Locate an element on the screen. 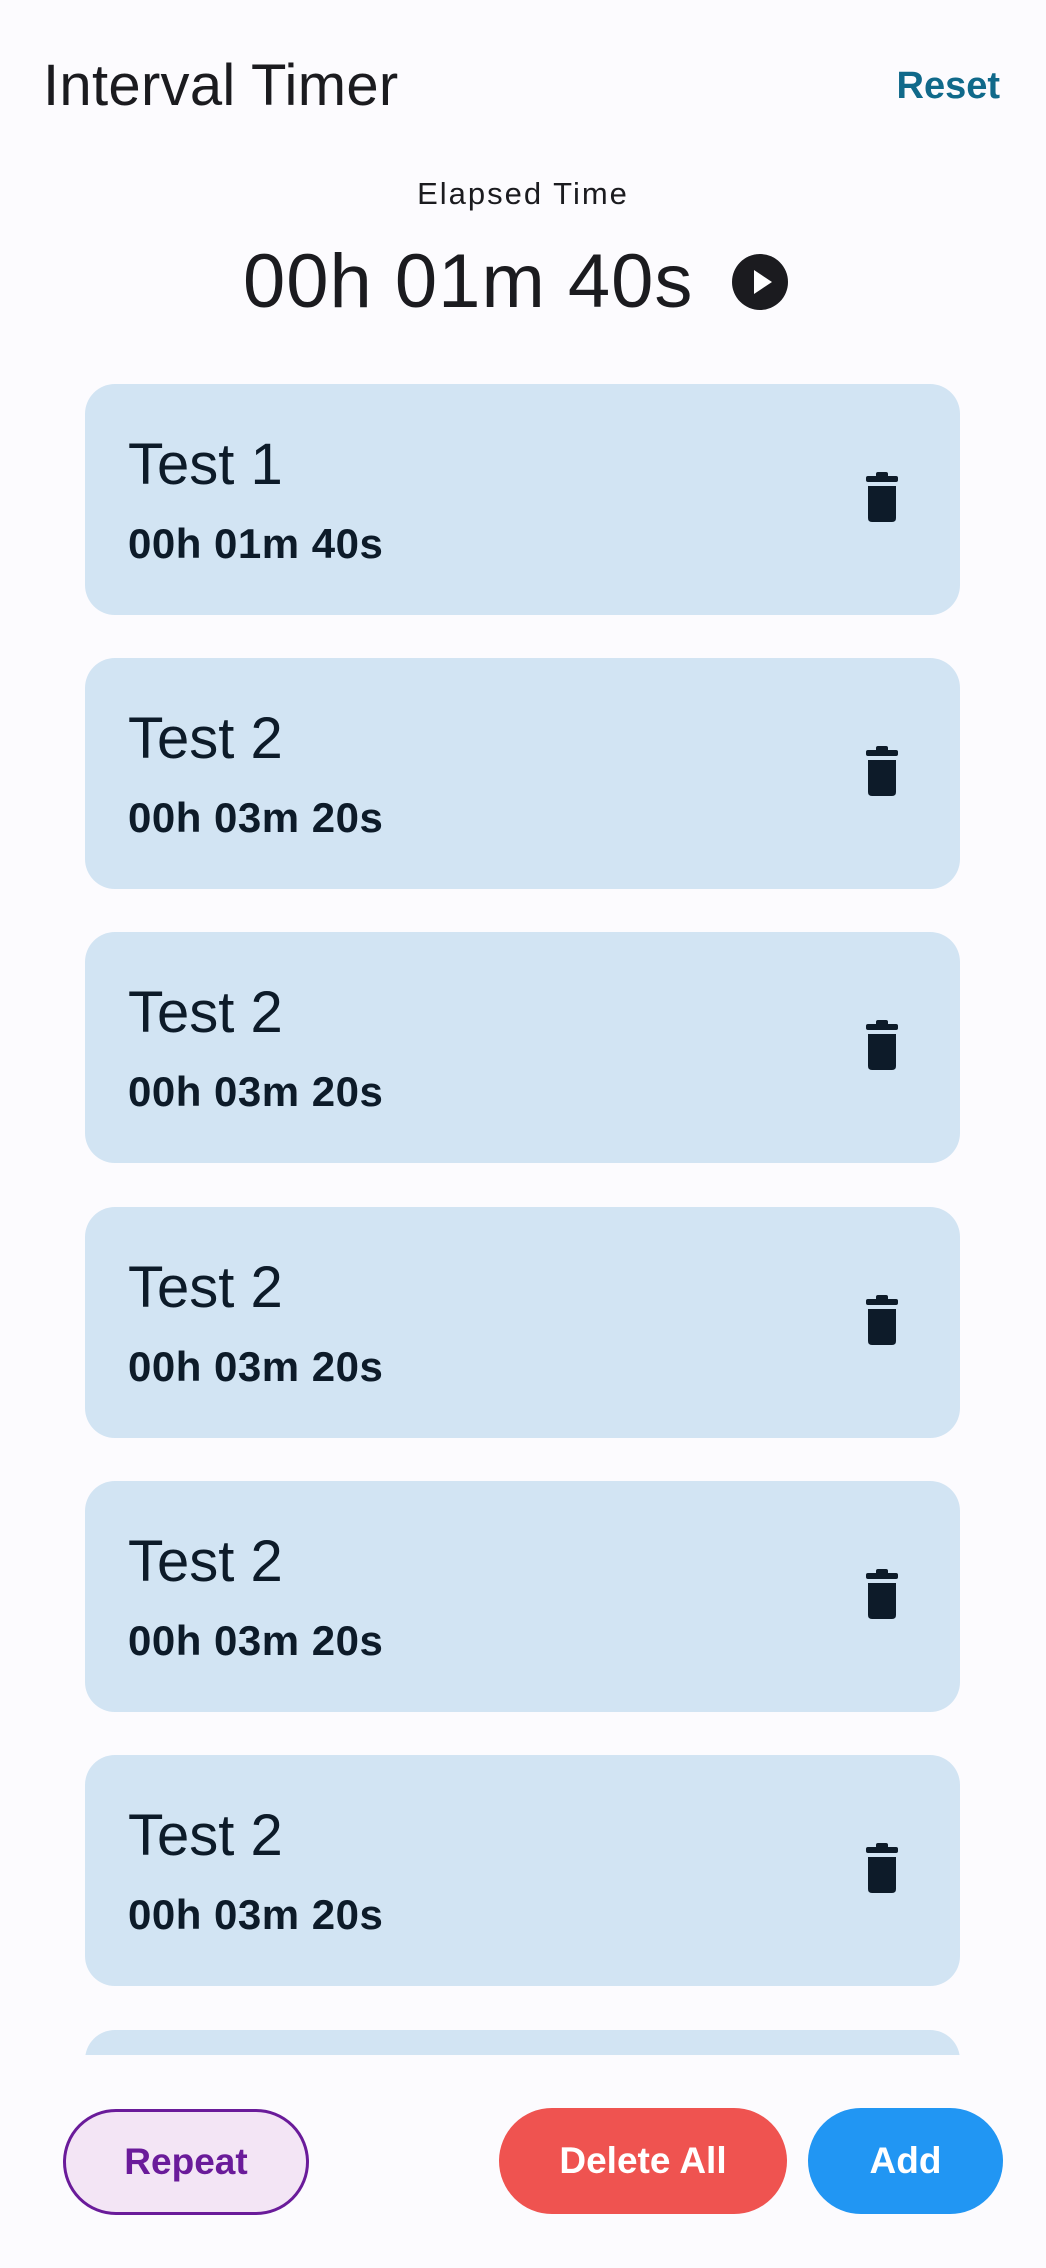 This screenshot has height=2268, width=1046. play-icon is located at coordinates (763, 282).